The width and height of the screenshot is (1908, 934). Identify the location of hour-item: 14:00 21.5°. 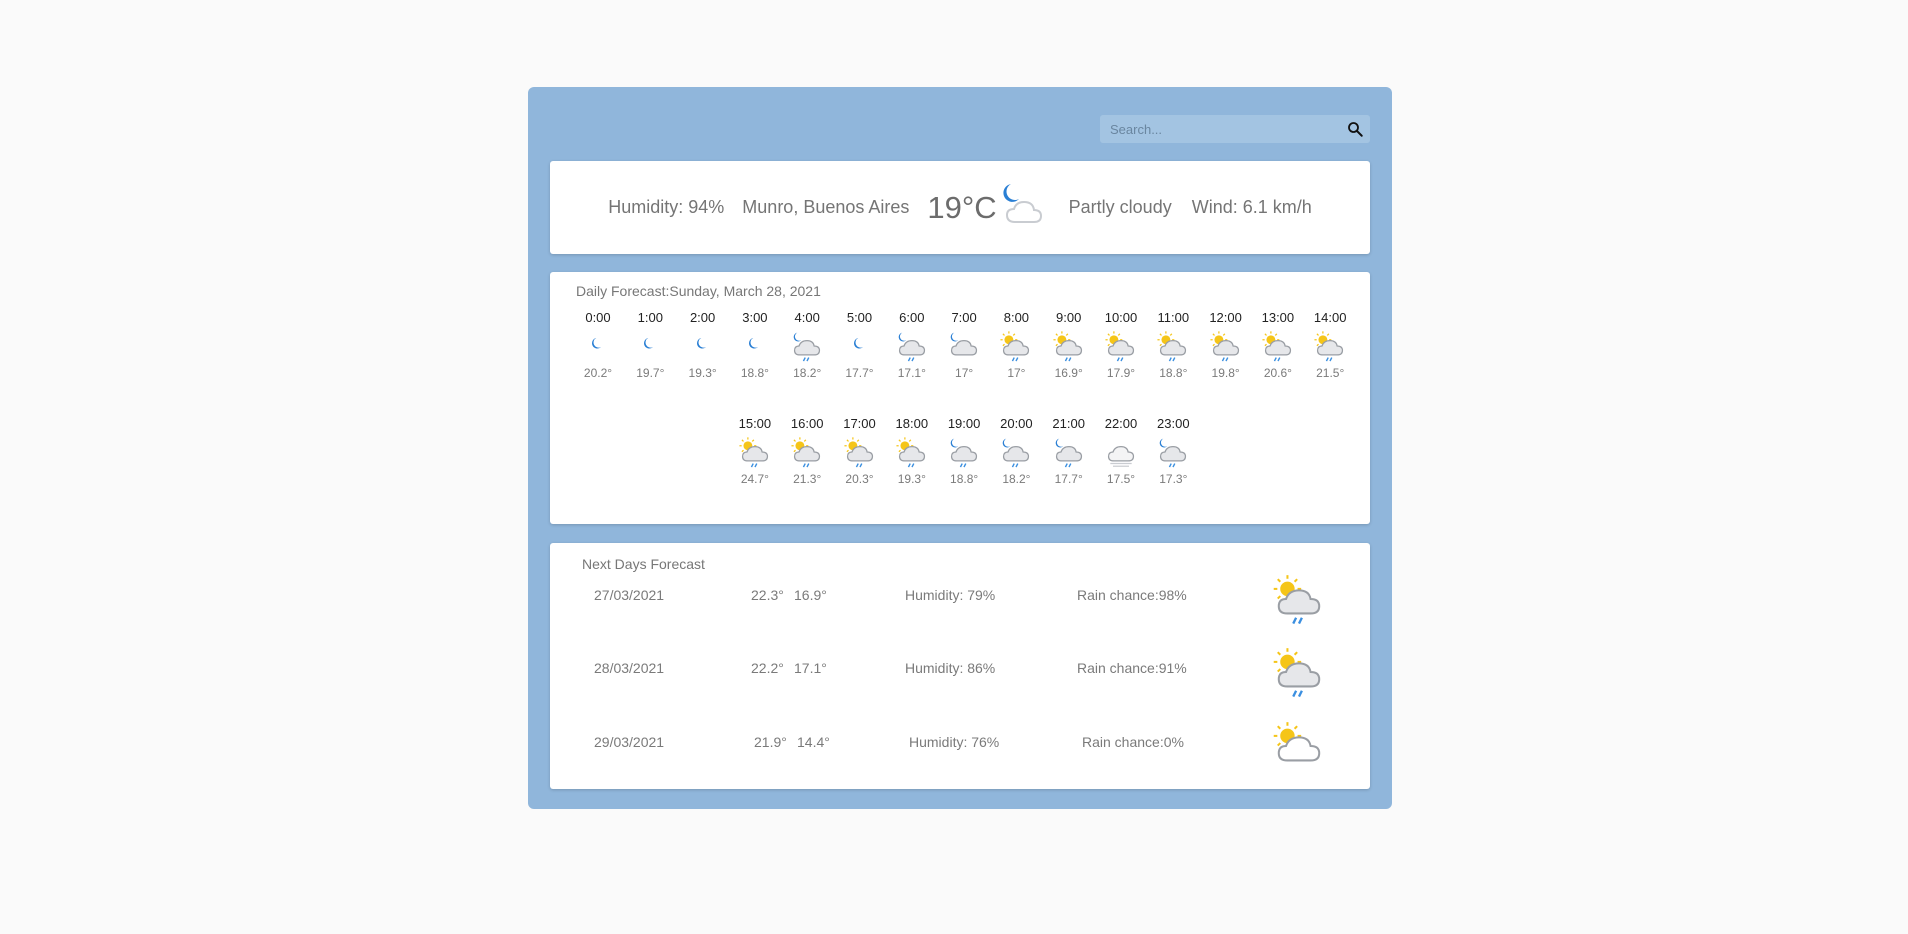
(1330, 345).